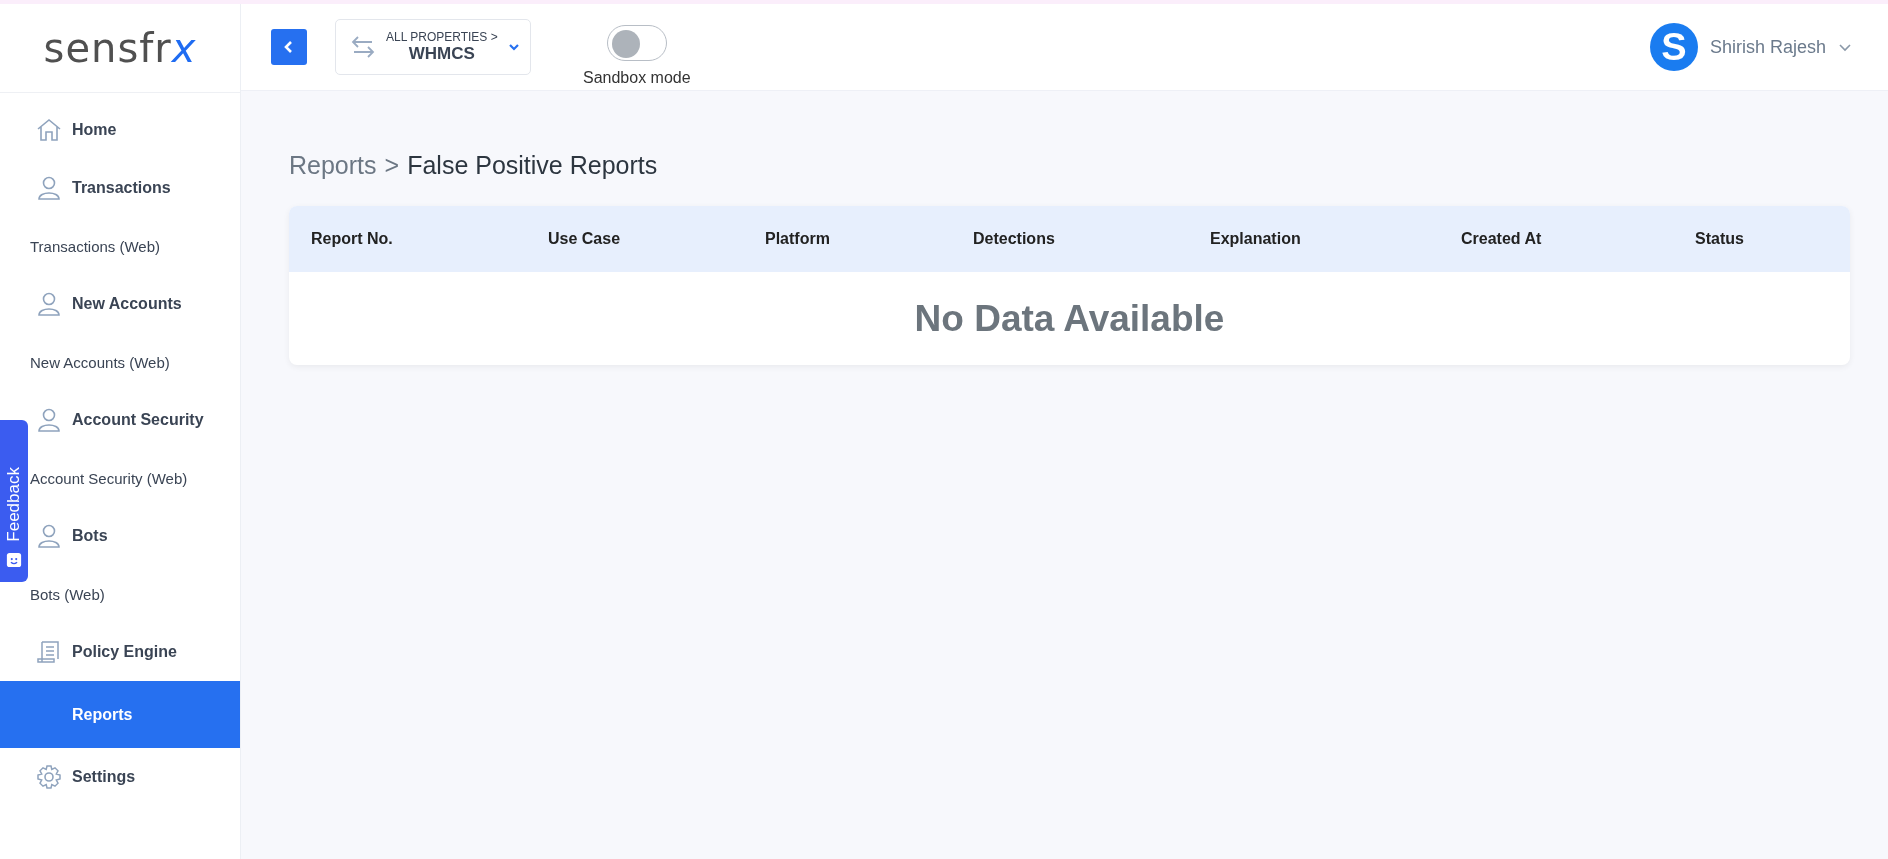  What do you see at coordinates (1502, 239) in the screenshot?
I see `column-header: Created At` at bounding box center [1502, 239].